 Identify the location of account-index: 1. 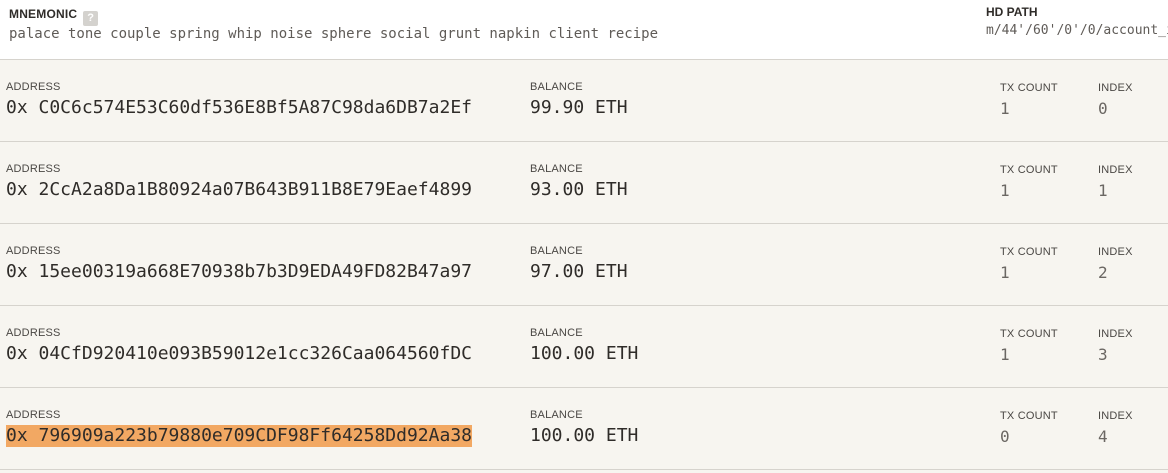
(1103, 190).